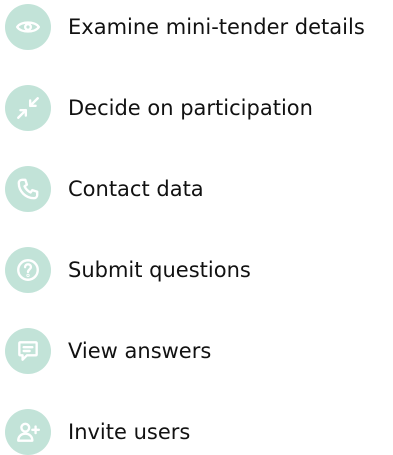  I want to click on menu-item-decide-participation: Decide on participation, so click(159, 108).